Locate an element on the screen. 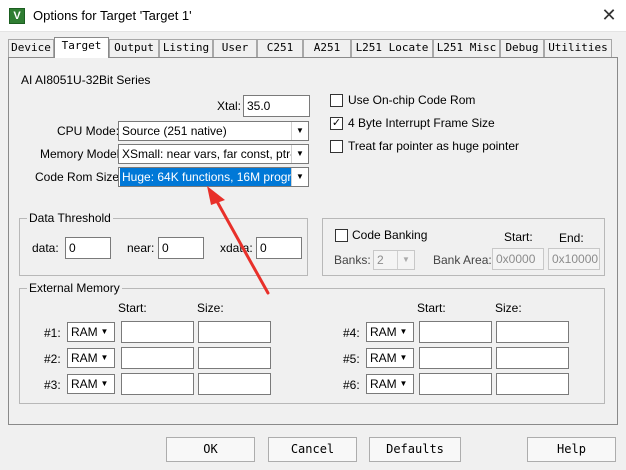 The height and width of the screenshot is (470, 626). tab-l251-locate: L251 Locate is located at coordinates (392, 48).